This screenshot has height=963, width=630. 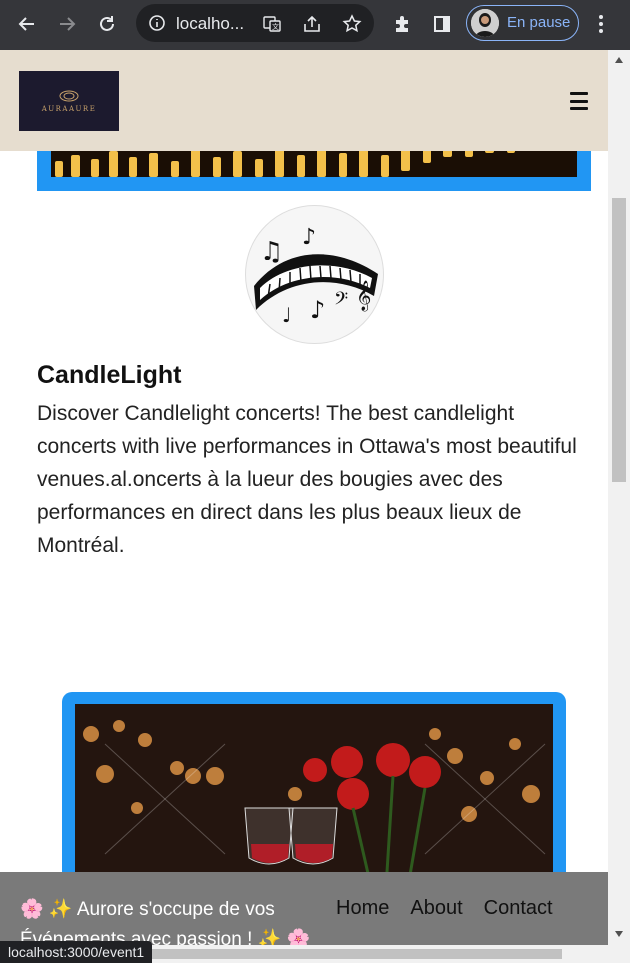 I want to click on piano-notes-image: ♫ ♪ ♩ ♪ 𝄢 𝄞, so click(x=314, y=274).